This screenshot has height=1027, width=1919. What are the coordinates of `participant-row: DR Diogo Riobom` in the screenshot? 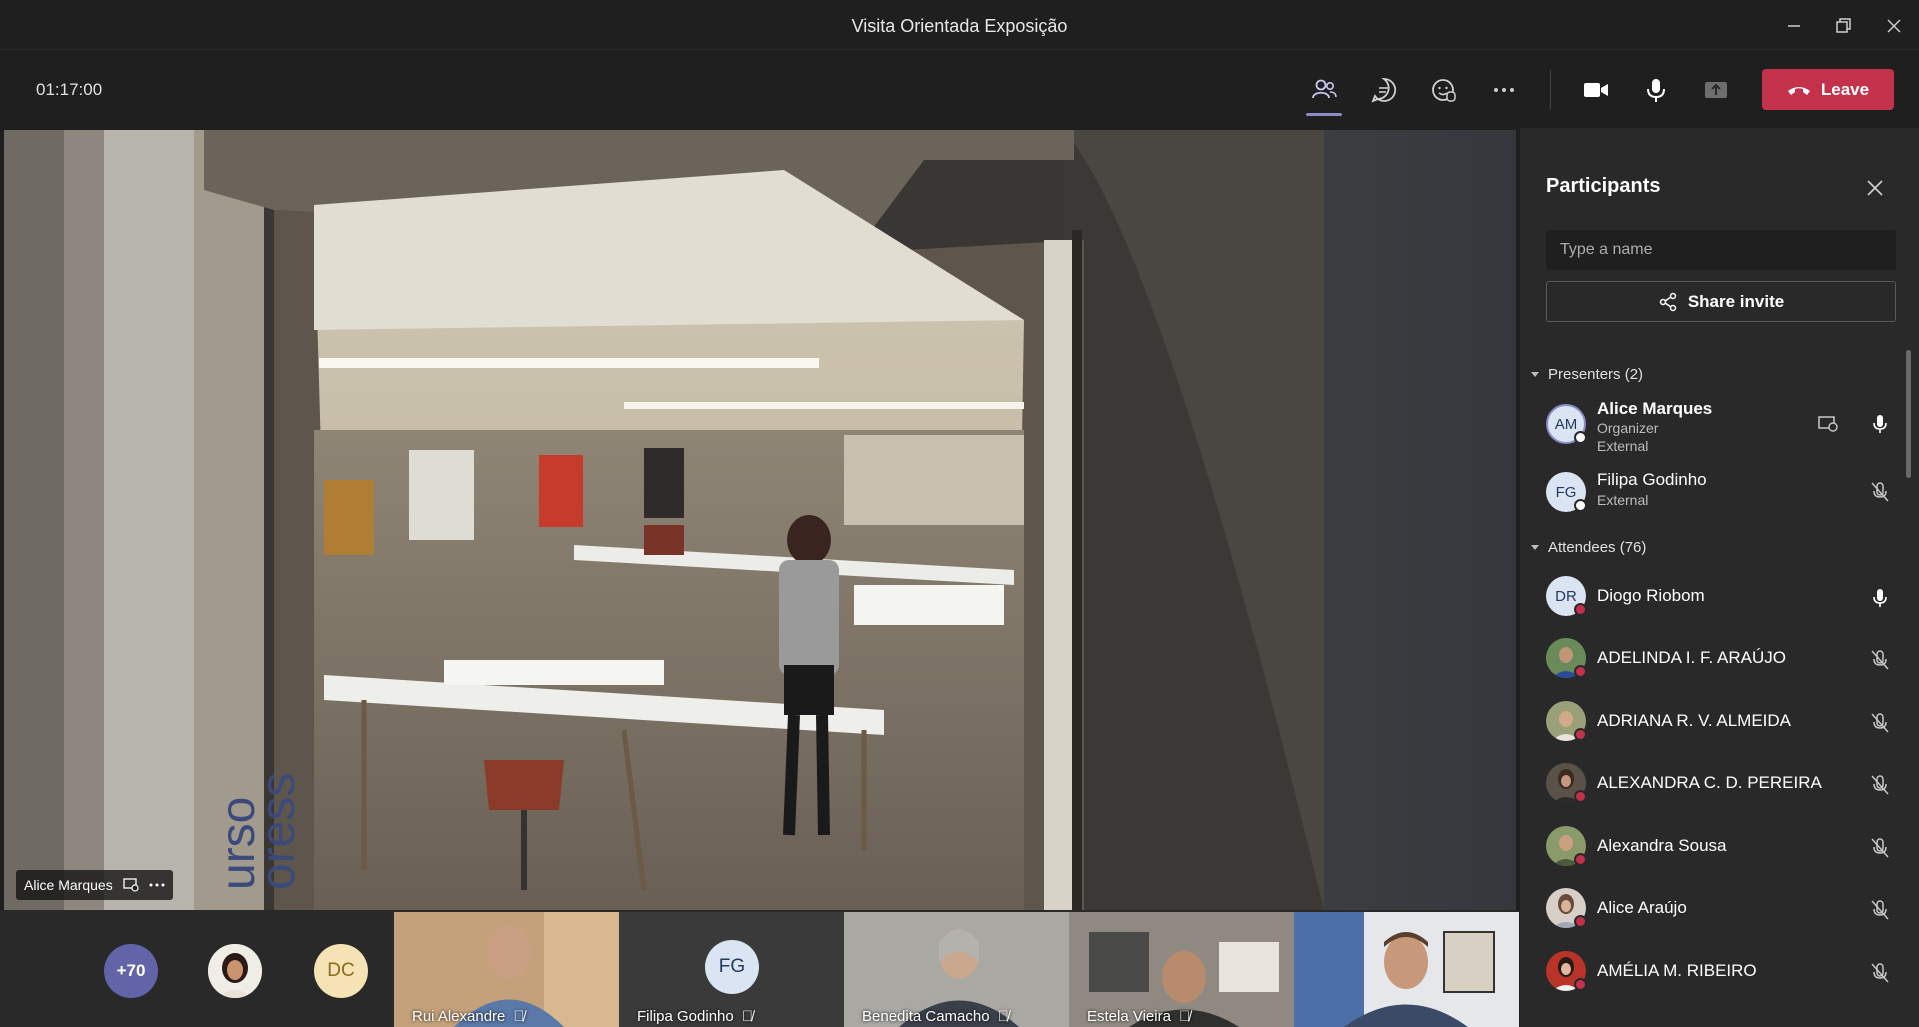 It's located at (1721, 598).